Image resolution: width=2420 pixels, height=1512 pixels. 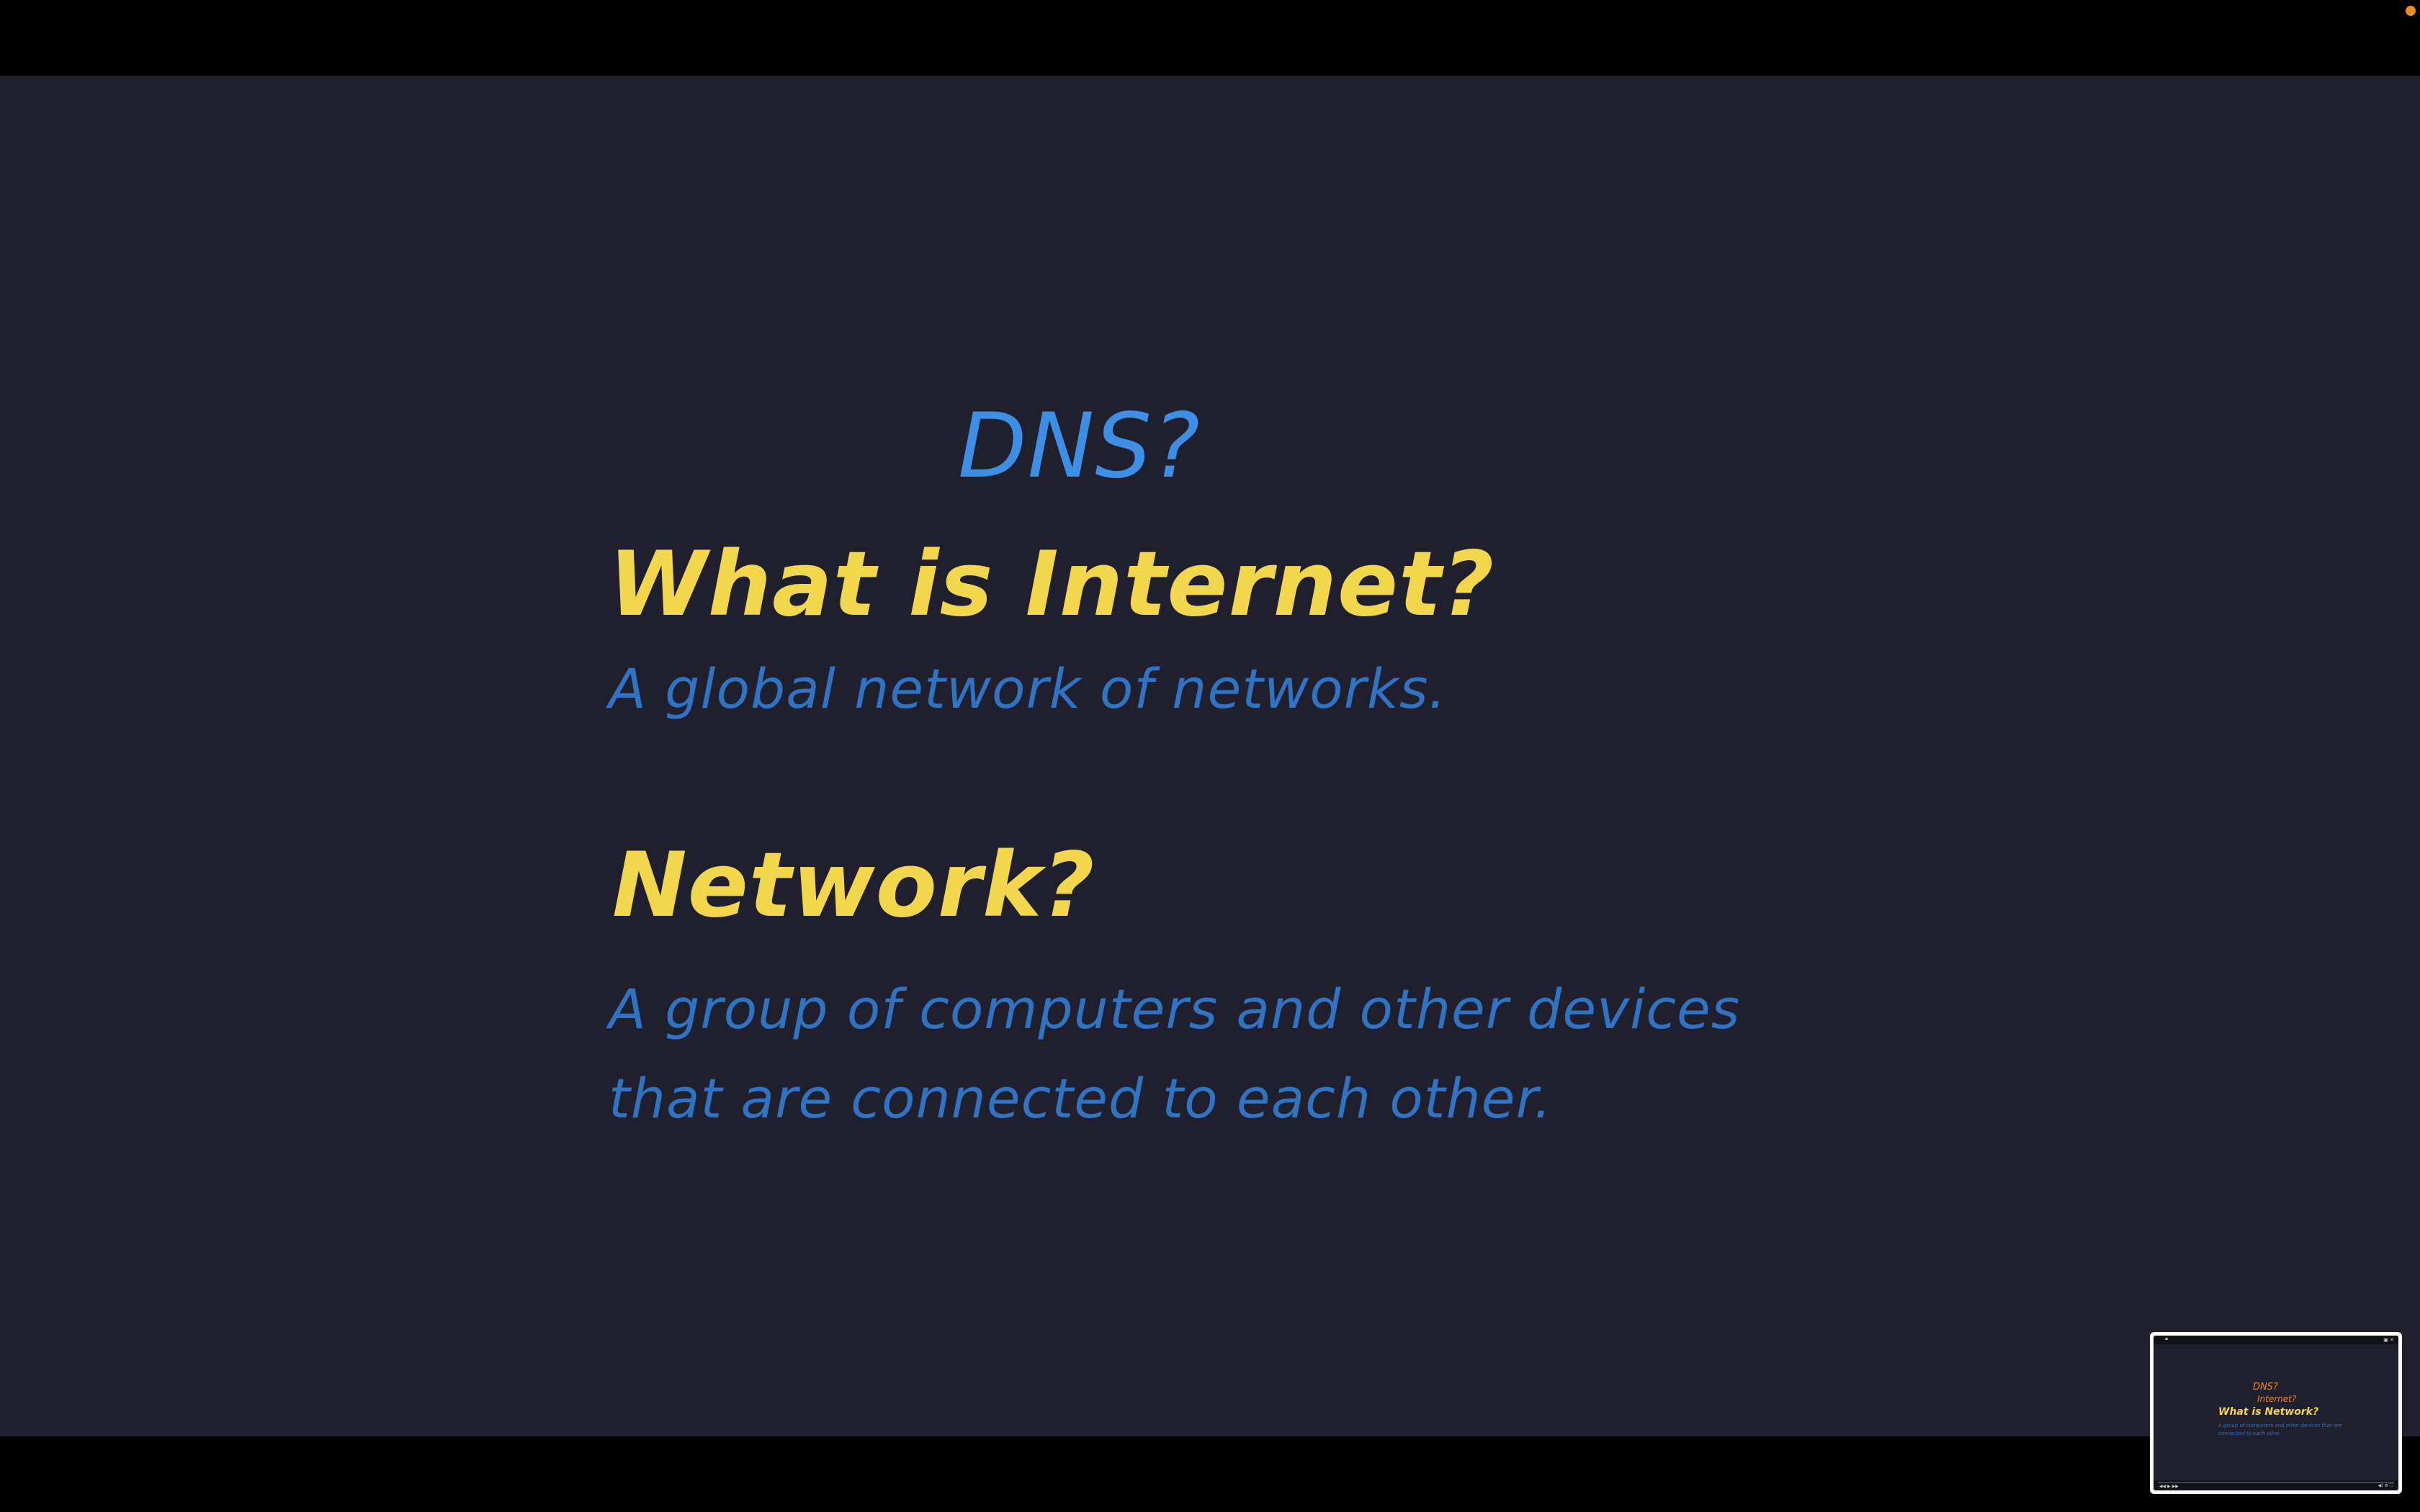 What do you see at coordinates (2265, 1387) in the screenshot?
I see `pip-slide-title: DNS?` at bounding box center [2265, 1387].